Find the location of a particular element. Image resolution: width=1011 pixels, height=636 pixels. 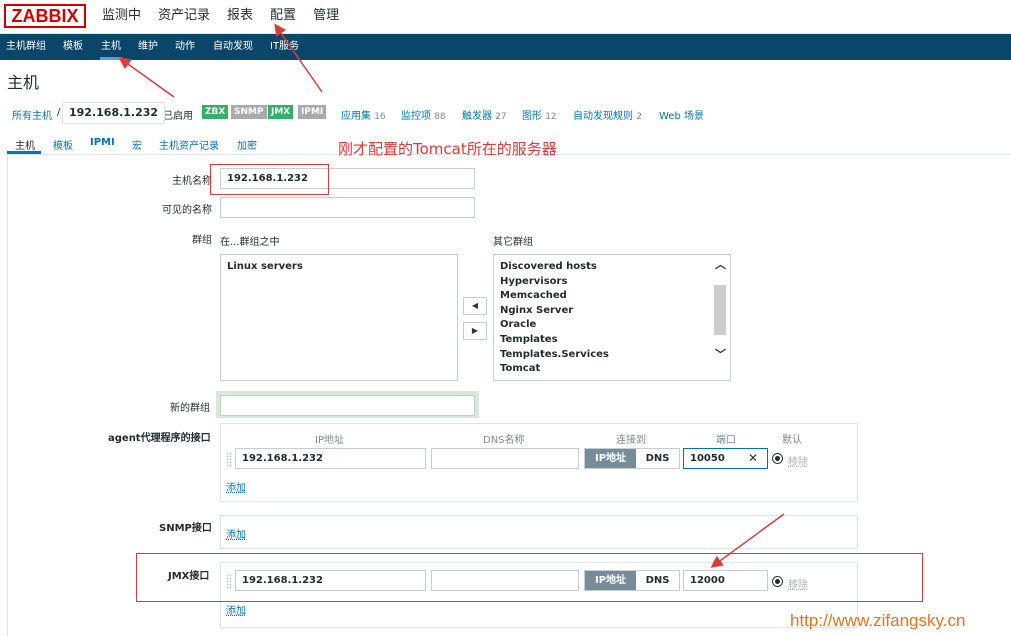

tab-inventory: 主机资产记录 is located at coordinates (189, 144).